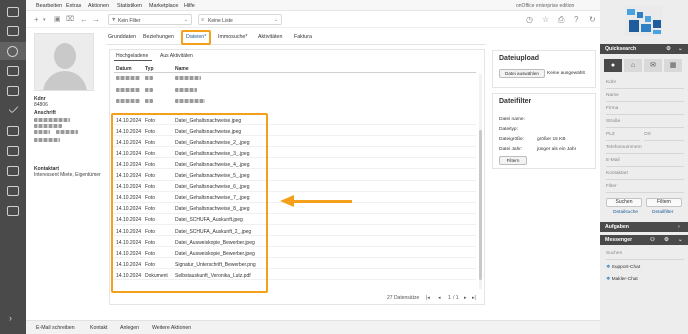  What do you see at coordinates (652, 240) in the screenshot?
I see `group-icon: ⚇` at bounding box center [652, 240].